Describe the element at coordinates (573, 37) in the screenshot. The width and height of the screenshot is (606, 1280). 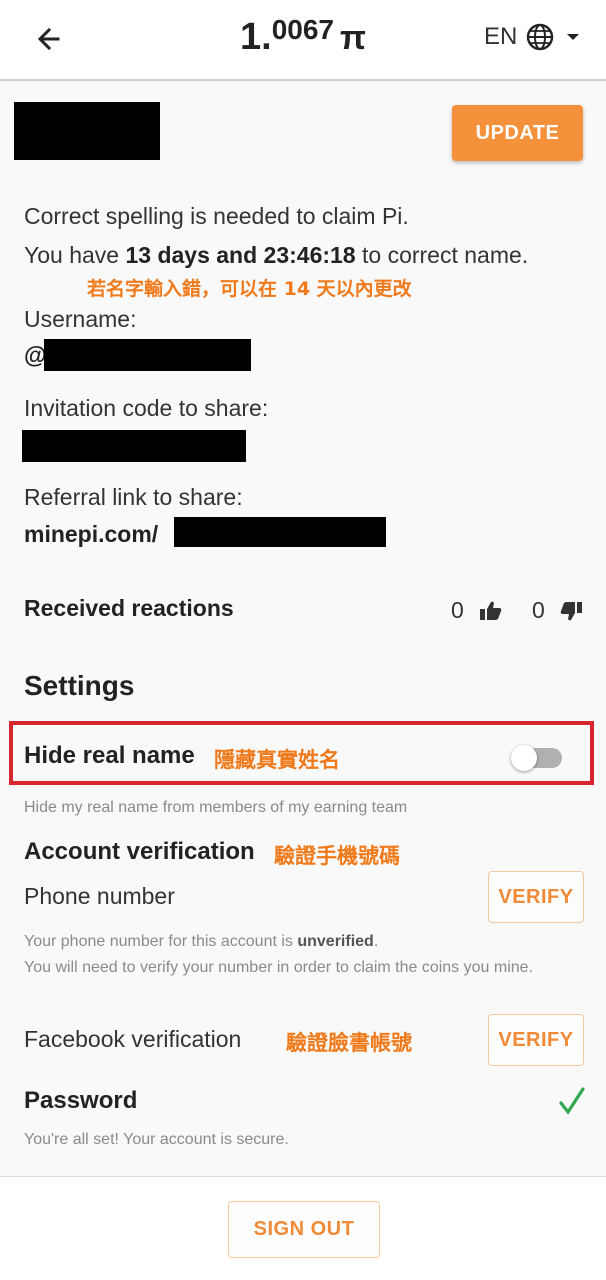
I see `dropdown-caret-icon` at that location.